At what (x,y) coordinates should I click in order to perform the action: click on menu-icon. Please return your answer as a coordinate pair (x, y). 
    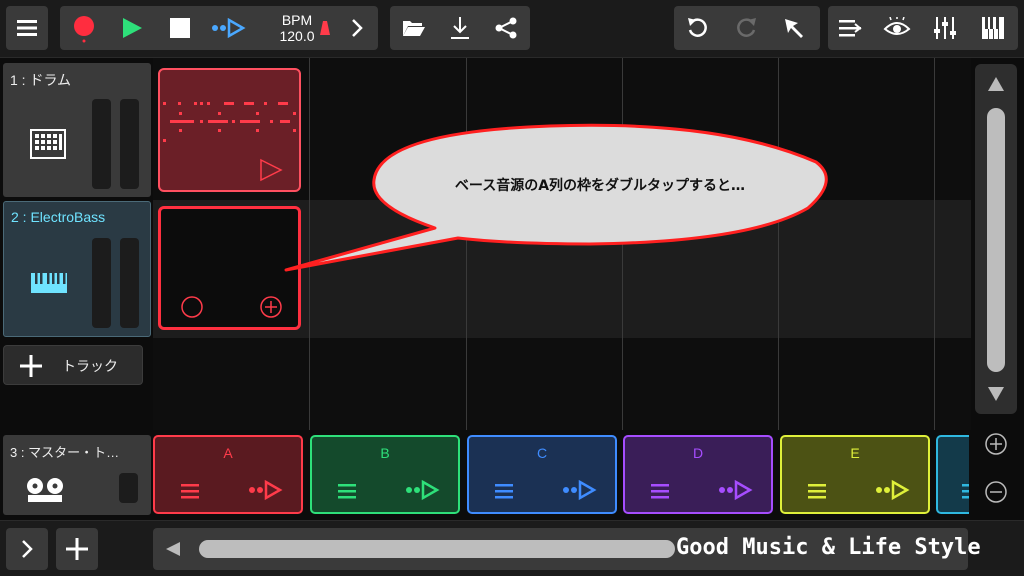
    Looking at the image, I should click on (27, 28).